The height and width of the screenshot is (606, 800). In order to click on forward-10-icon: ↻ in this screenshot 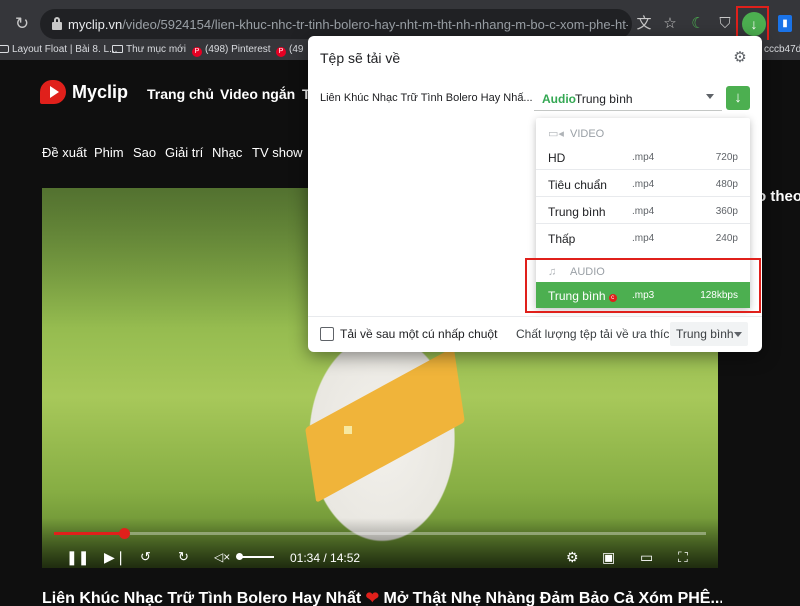, I will do `click(183, 557)`.